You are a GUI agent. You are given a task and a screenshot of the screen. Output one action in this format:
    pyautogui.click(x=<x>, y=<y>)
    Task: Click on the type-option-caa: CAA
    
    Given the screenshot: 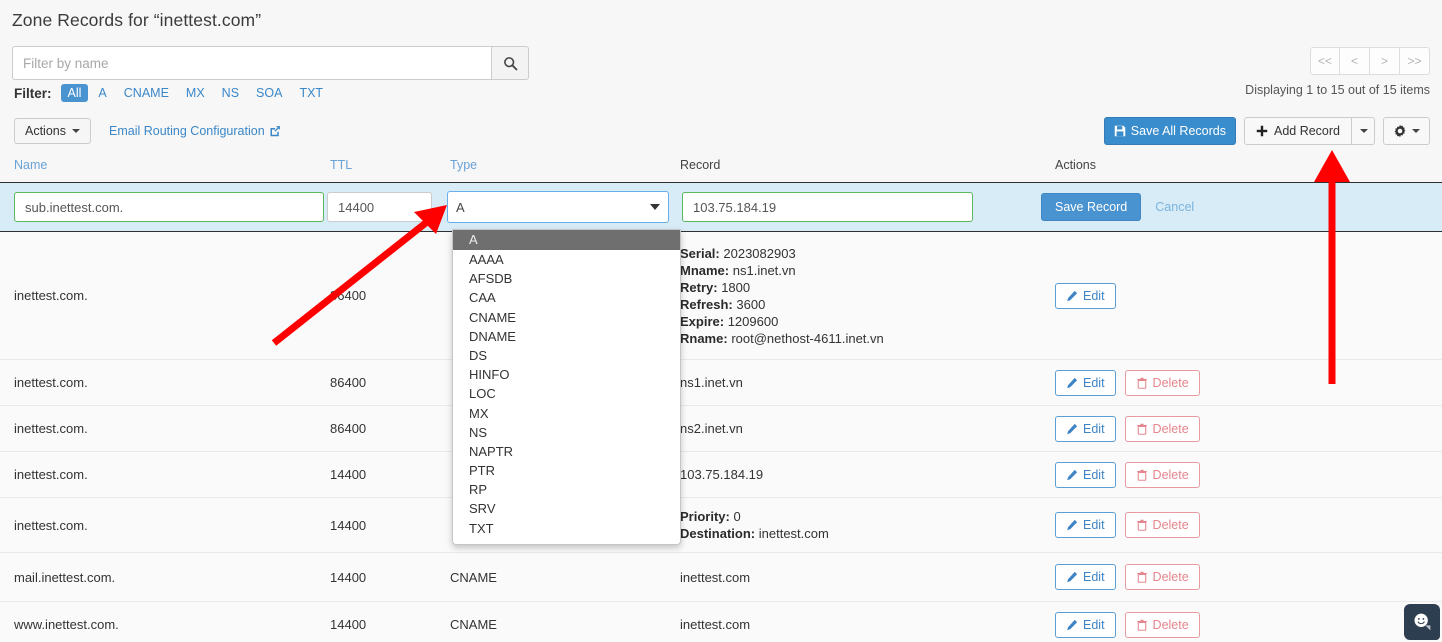 What is the action you would take?
    pyautogui.click(x=566, y=297)
    